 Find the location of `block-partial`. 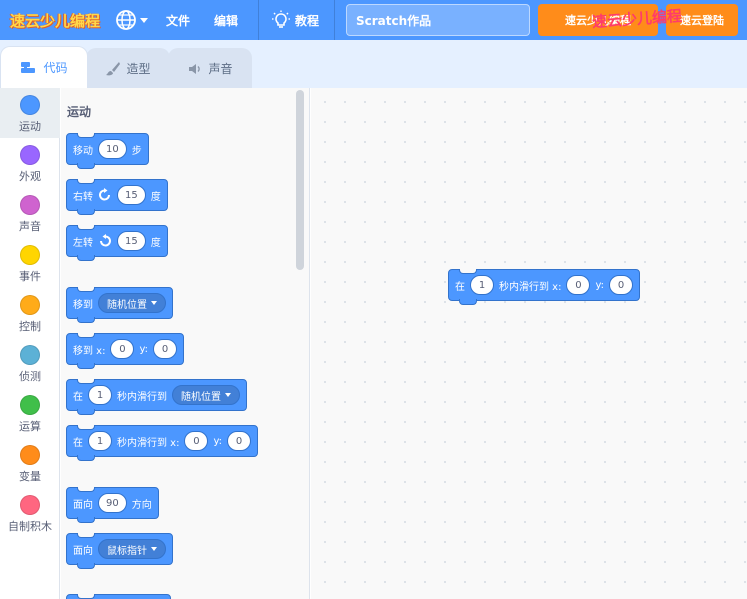

block-partial is located at coordinates (118, 596).